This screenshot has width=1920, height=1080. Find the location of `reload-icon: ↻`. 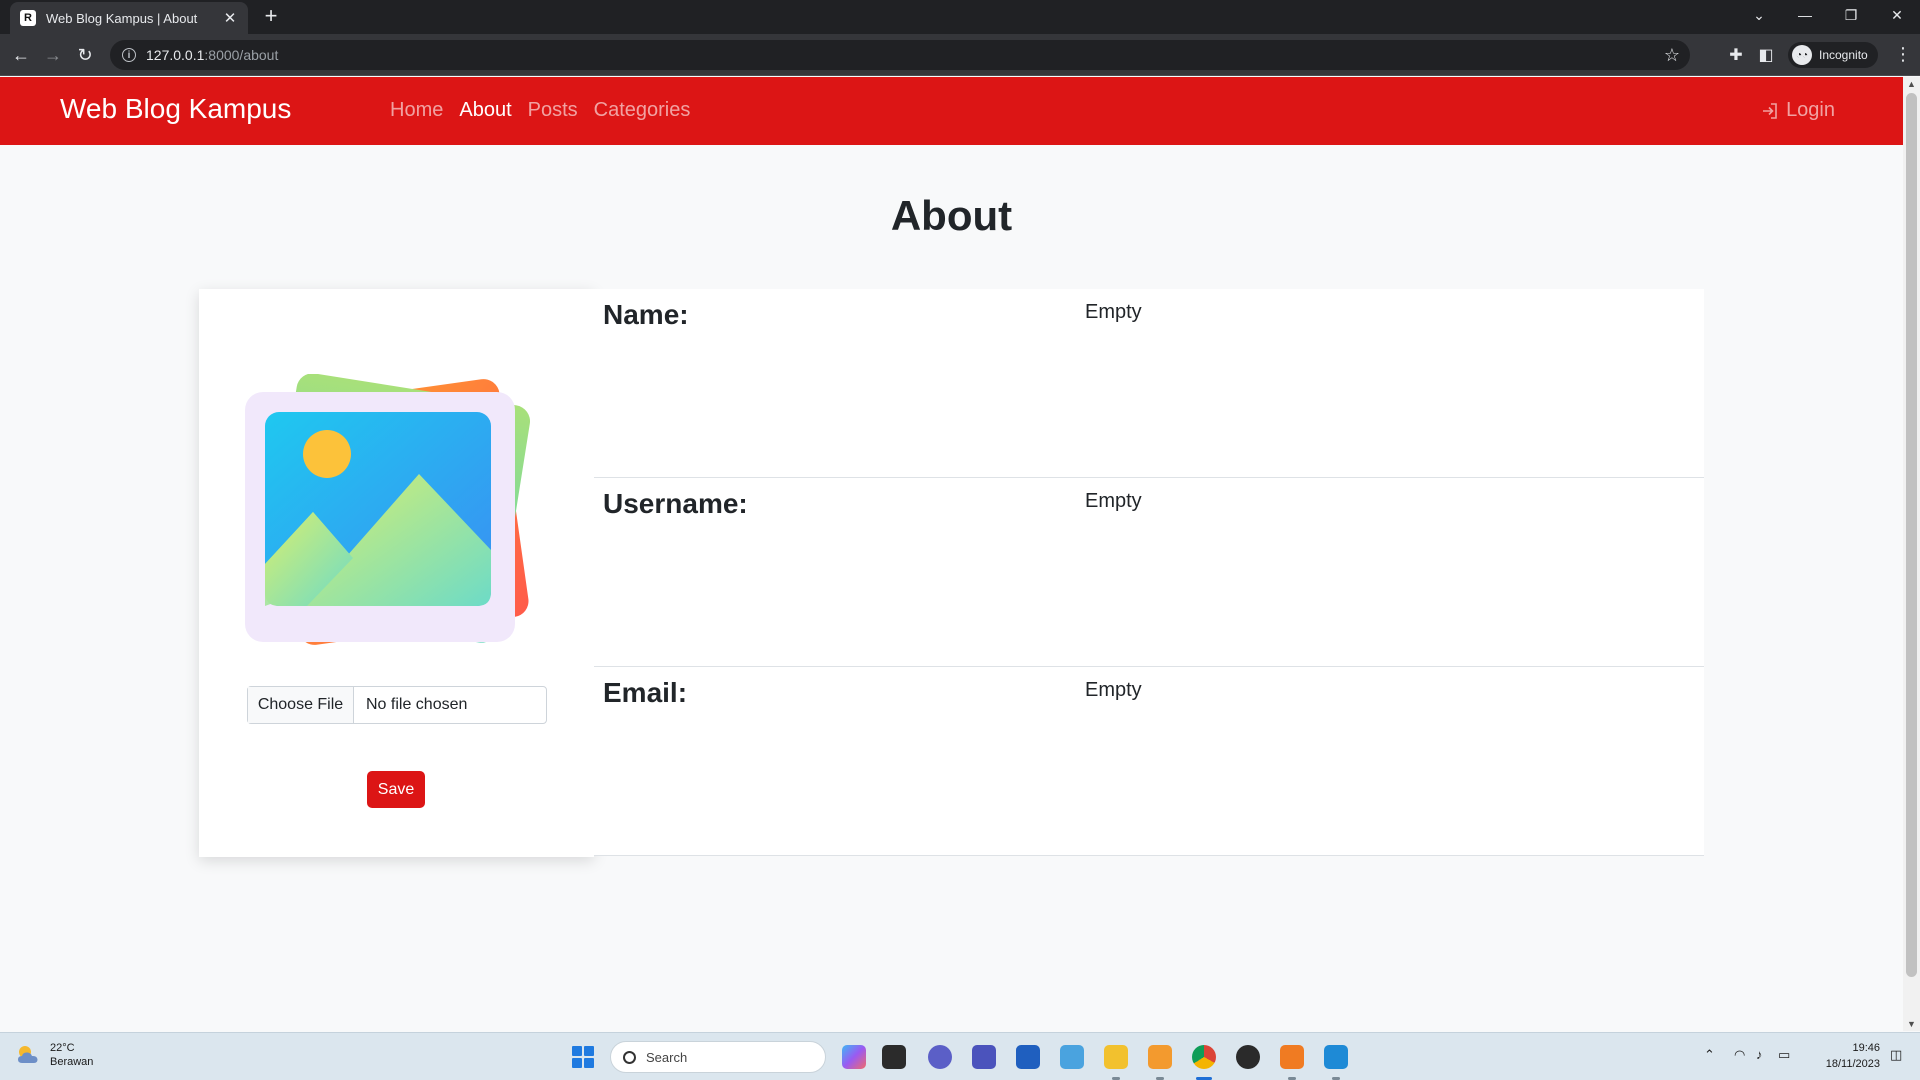

reload-icon: ↻ is located at coordinates (85, 55).